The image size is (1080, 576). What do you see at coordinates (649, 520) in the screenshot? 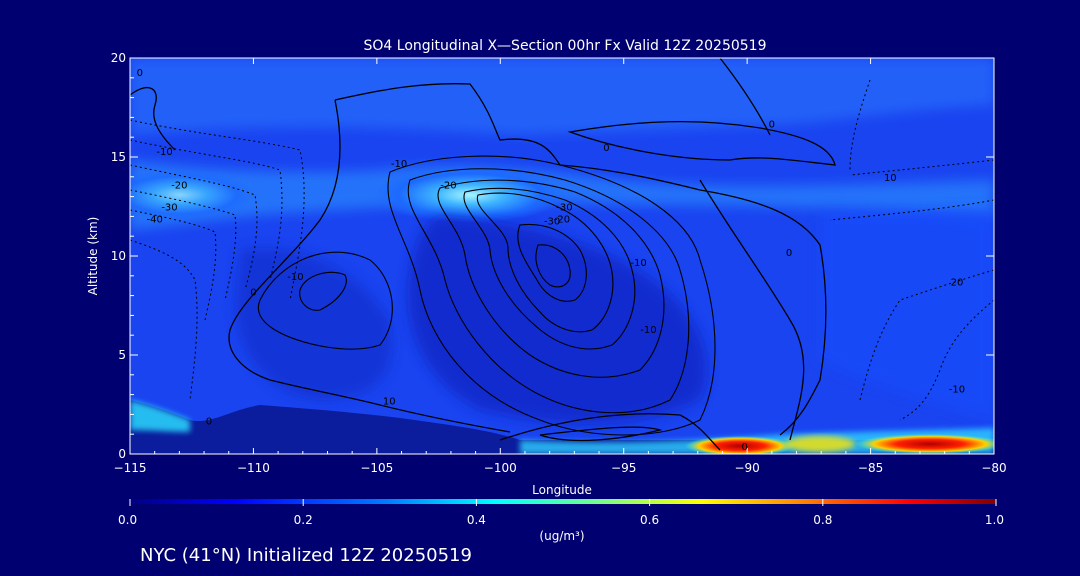
I see `colorbar-tick-label: 0.6` at bounding box center [649, 520].